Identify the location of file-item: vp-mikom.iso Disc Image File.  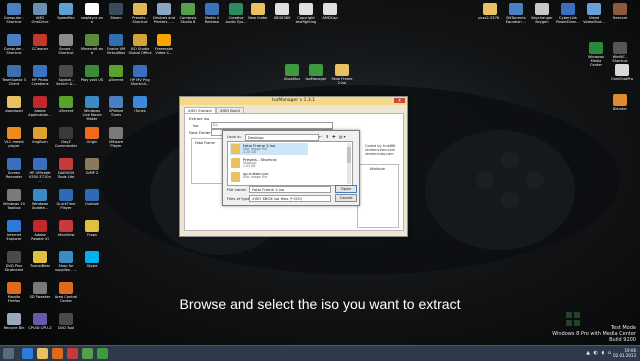
(269, 177).